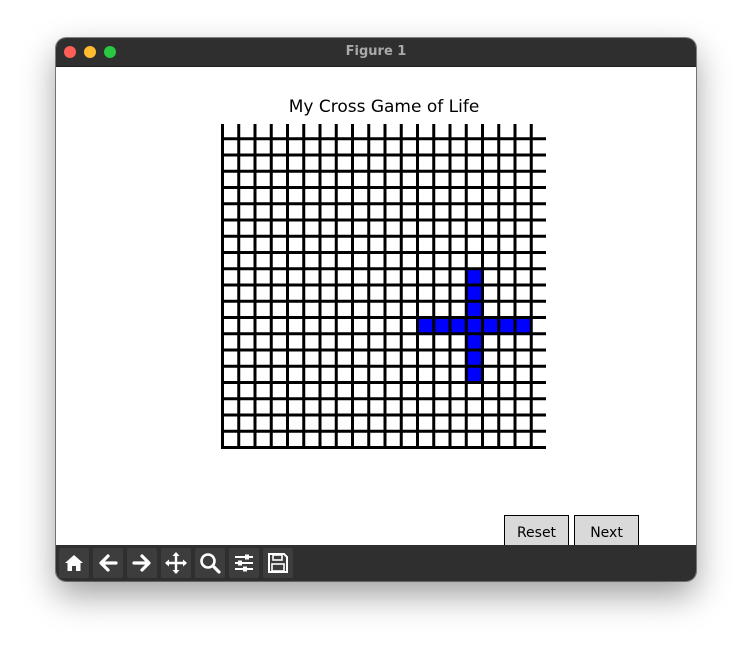 The image size is (752, 656). What do you see at coordinates (108, 563) in the screenshot?
I see `back-button` at bounding box center [108, 563].